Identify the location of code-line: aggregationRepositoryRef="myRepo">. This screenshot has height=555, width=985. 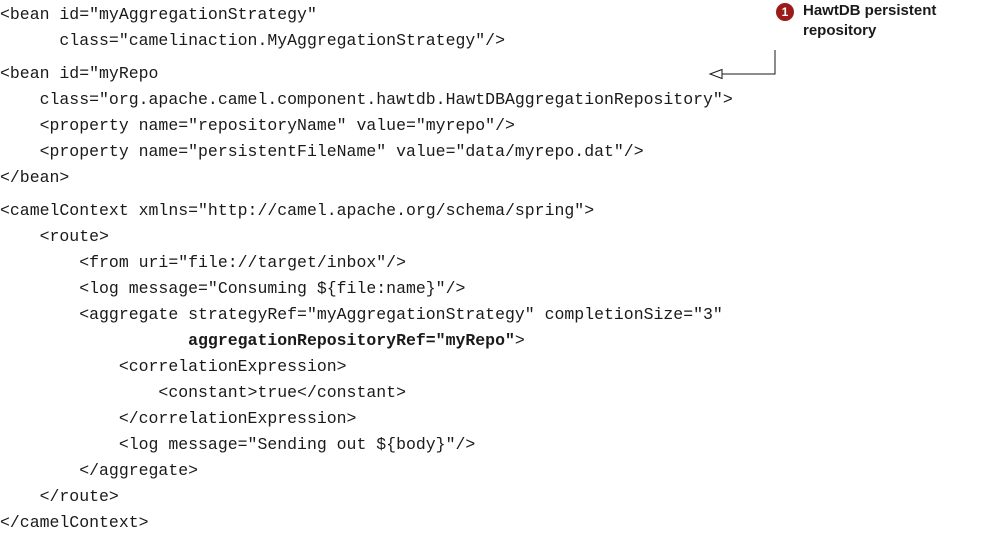
(262, 341).